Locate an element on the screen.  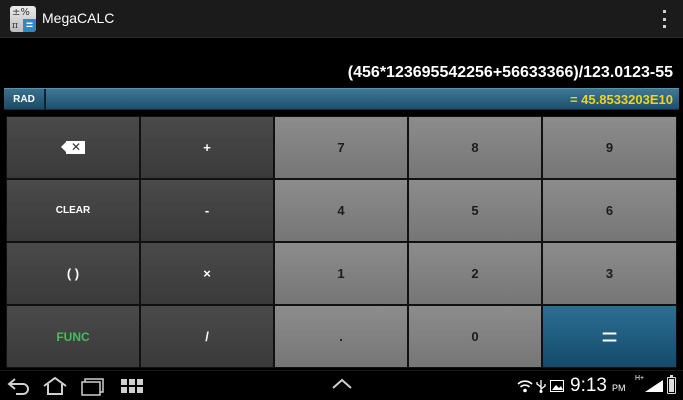
equals-button: = is located at coordinates (609, 336).